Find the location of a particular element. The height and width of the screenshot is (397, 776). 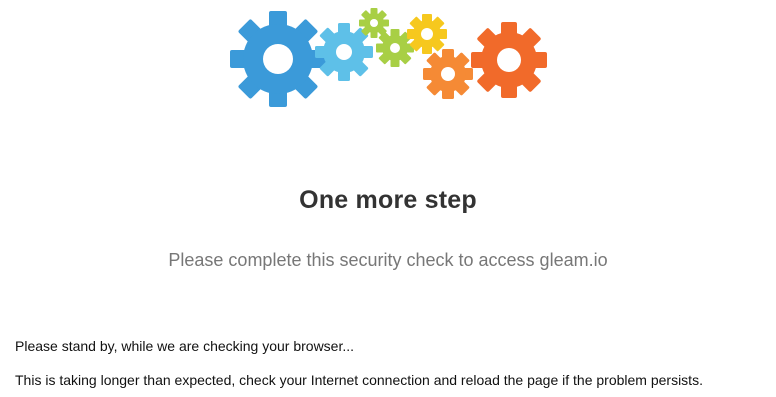

yellow-gear-icon is located at coordinates (427, 34).